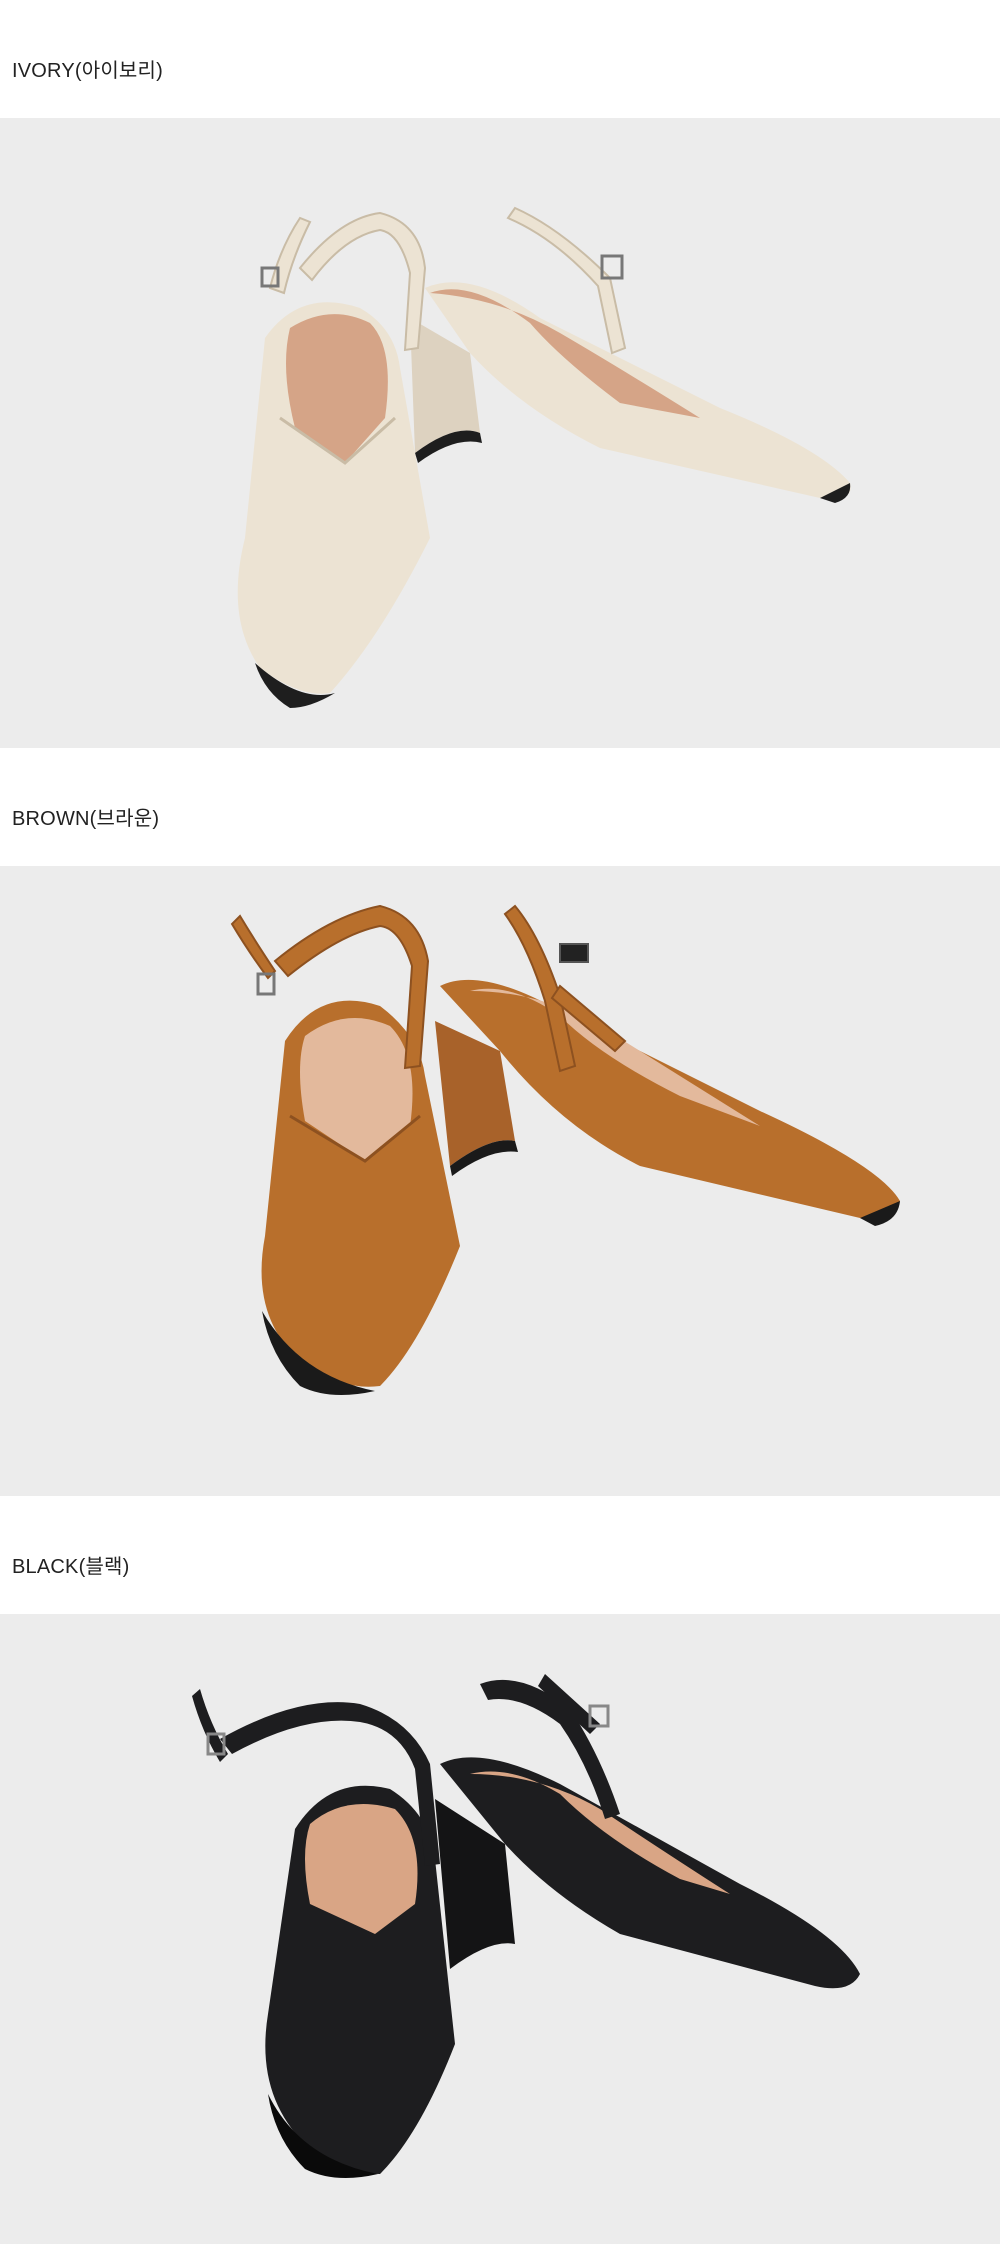  Describe the element at coordinates (500, 59) in the screenshot. I see `color-label-band-ivory: IVORY(아이보리)` at that location.